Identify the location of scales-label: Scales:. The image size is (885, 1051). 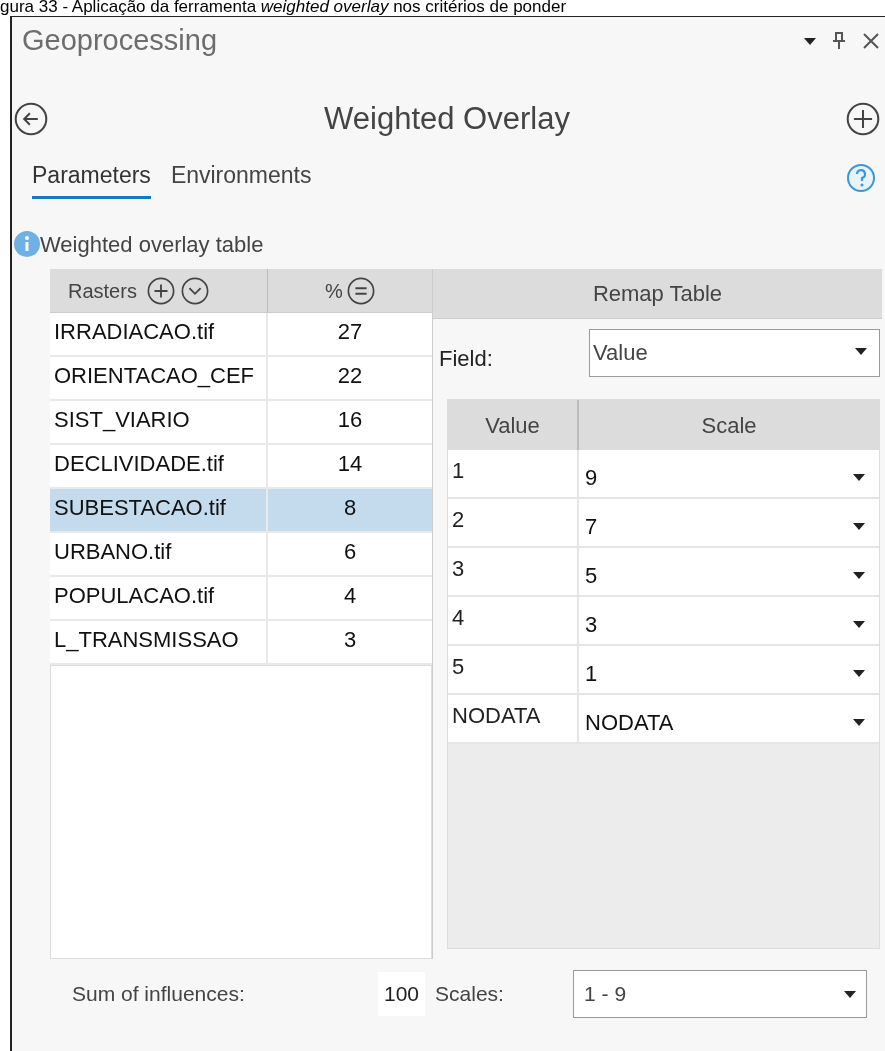
(470, 994).